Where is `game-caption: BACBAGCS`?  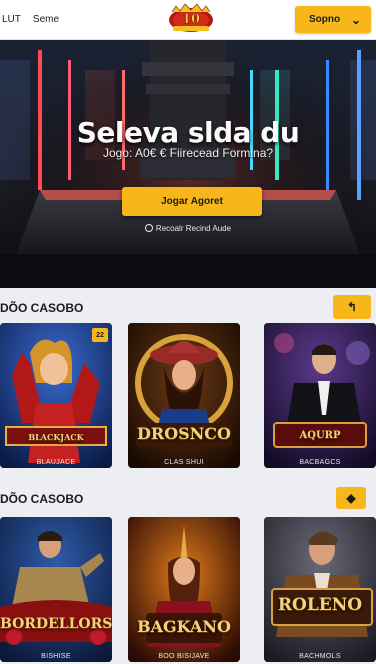
game-caption: BACBAGCS is located at coordinates (320, 462).